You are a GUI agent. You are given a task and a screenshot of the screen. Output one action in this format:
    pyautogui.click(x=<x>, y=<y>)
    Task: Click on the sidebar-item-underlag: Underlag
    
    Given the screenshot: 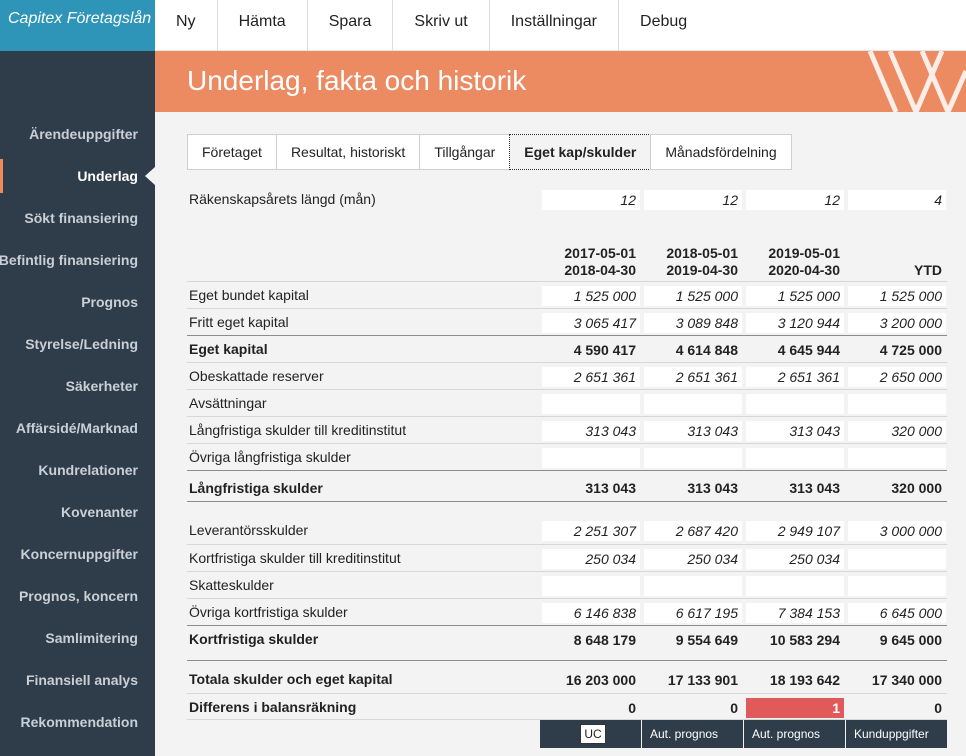 What is the action you would take?
    pyautogui.click(x=107, y=176)
    